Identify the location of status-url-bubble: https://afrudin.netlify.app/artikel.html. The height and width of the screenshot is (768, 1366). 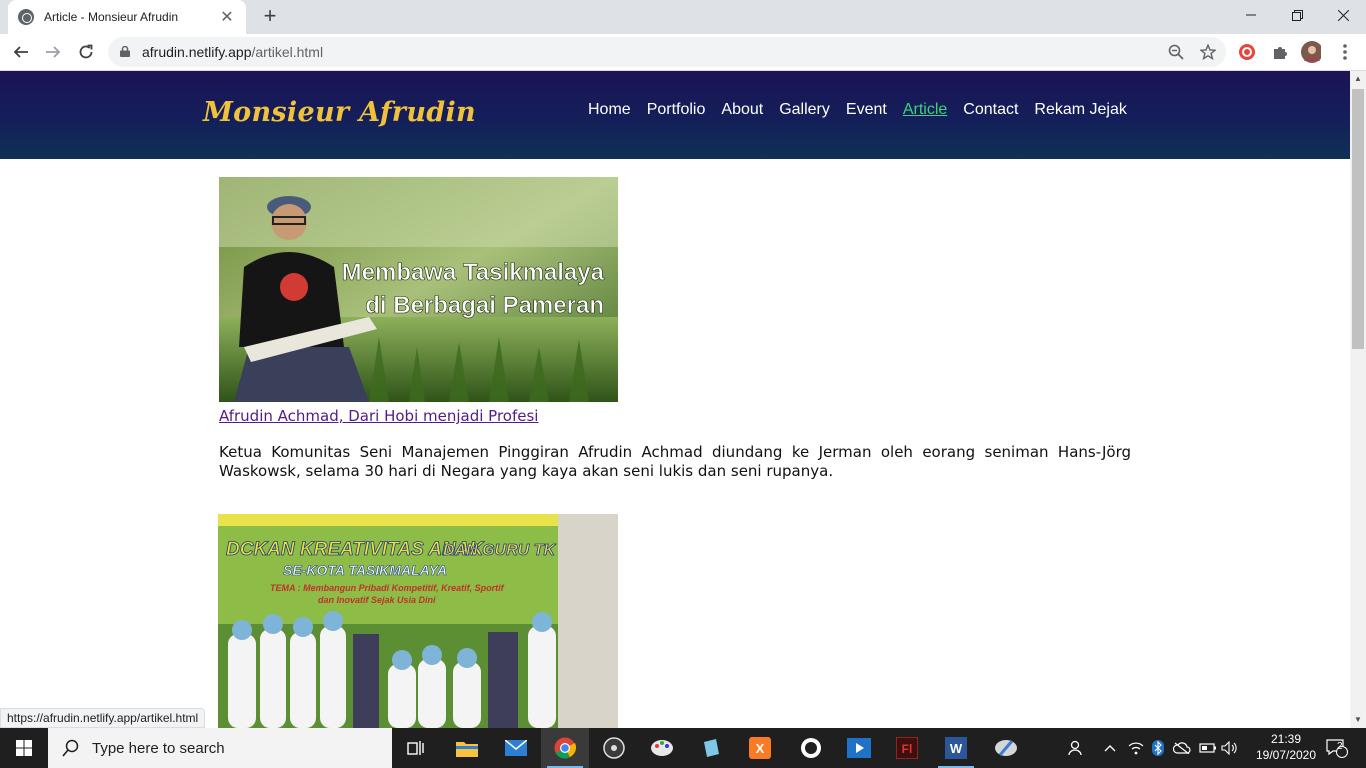
(103, 718).